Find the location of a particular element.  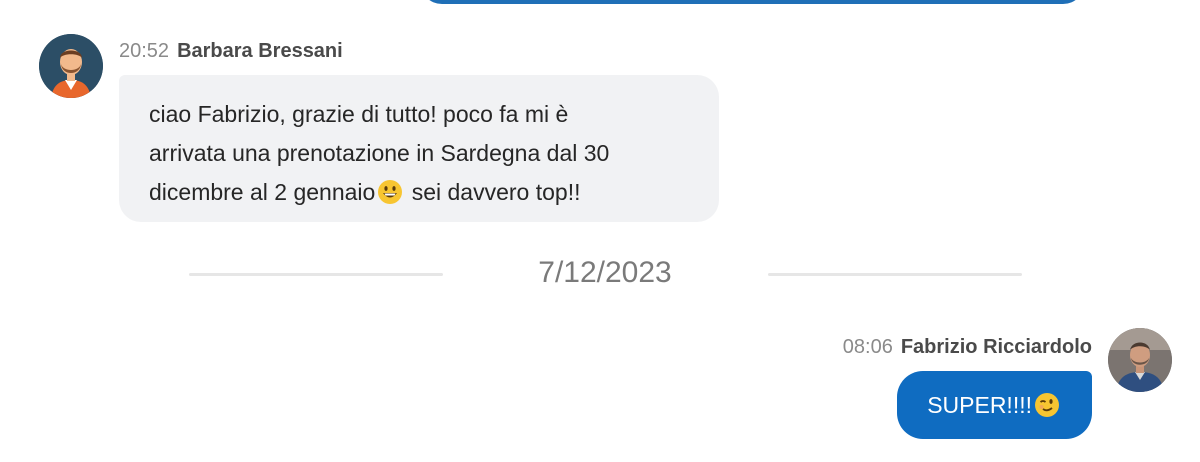

grinning-face-emoji-icon is located at coordinates (390, 192).